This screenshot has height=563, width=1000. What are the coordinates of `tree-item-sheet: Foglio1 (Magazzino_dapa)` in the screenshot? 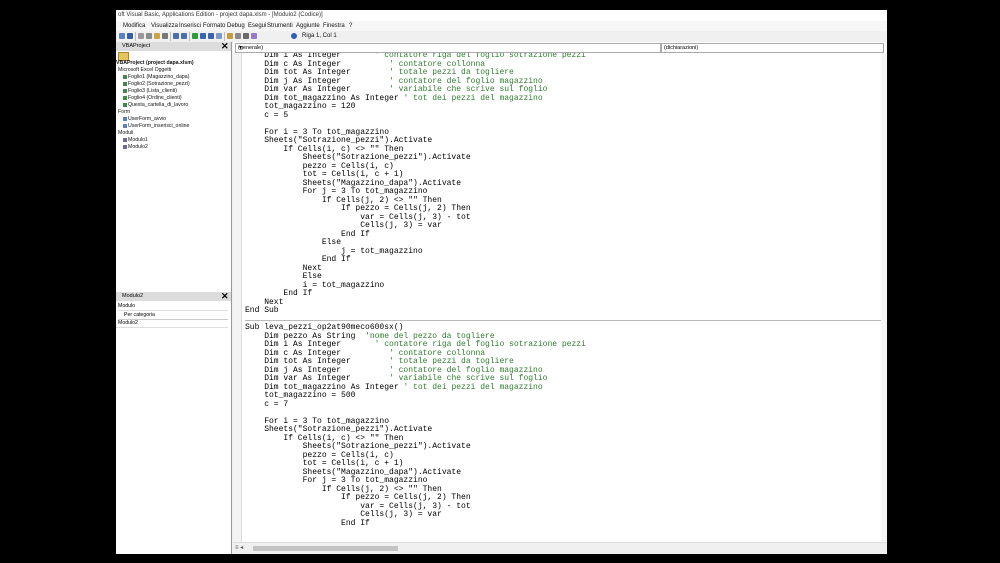 It's located at (156, 77).